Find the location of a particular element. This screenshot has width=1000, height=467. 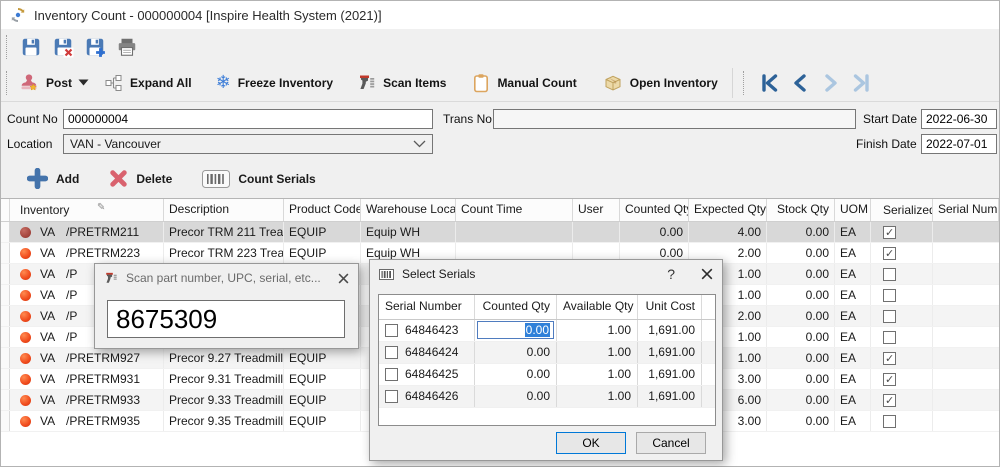

column-header: Expected Qty is located at coordinates (728, 210).